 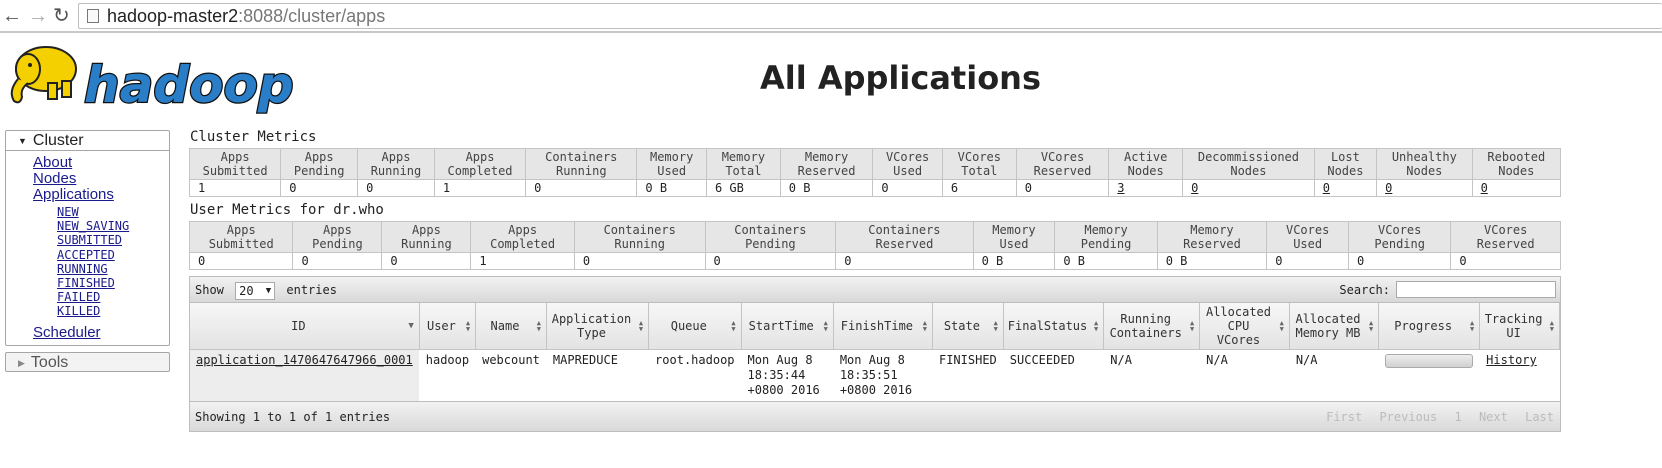 I want to click on sidebar-link-running: RUNNING, so click(x=113, y=269).